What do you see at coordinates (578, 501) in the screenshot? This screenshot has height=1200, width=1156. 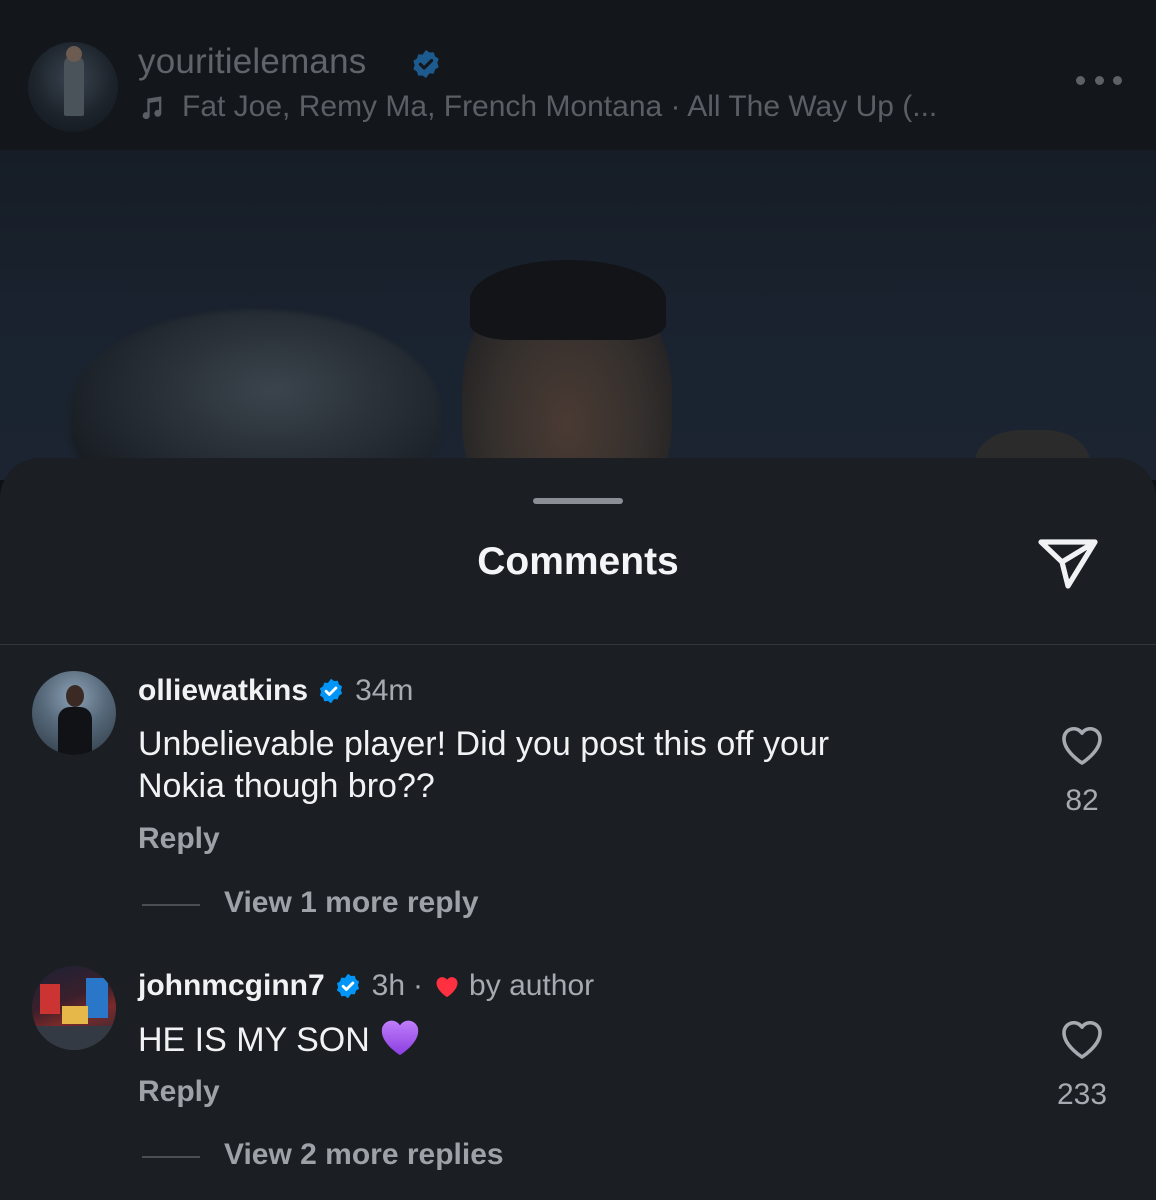 I see `sheet-grabber-handle` at bounding box center [578, 501].